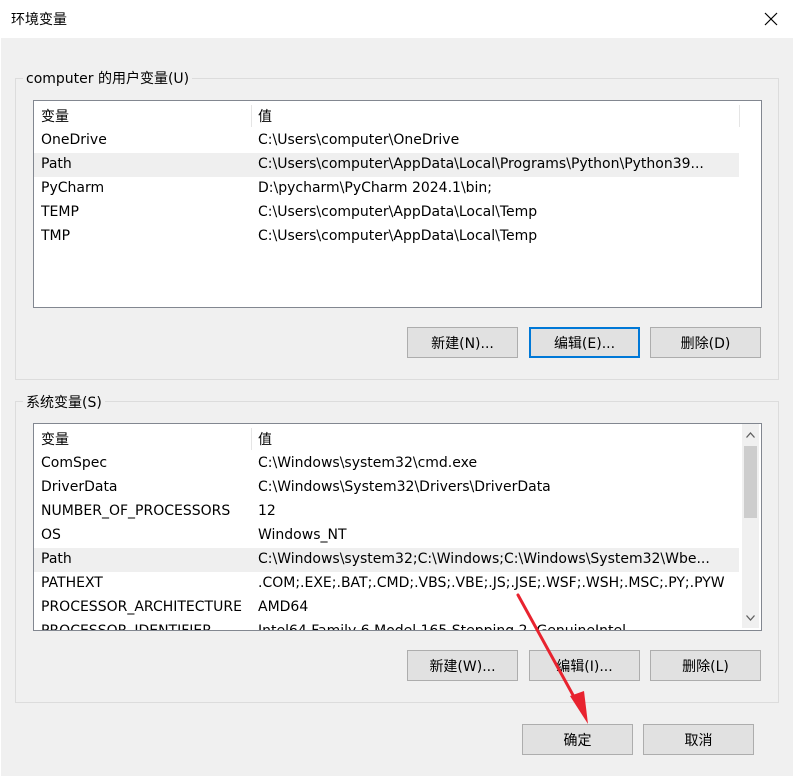  What do you see at coordinates (73, 188) in the screenshot?
I see `var-name: PyCharm` at bounding box center [73, 188].